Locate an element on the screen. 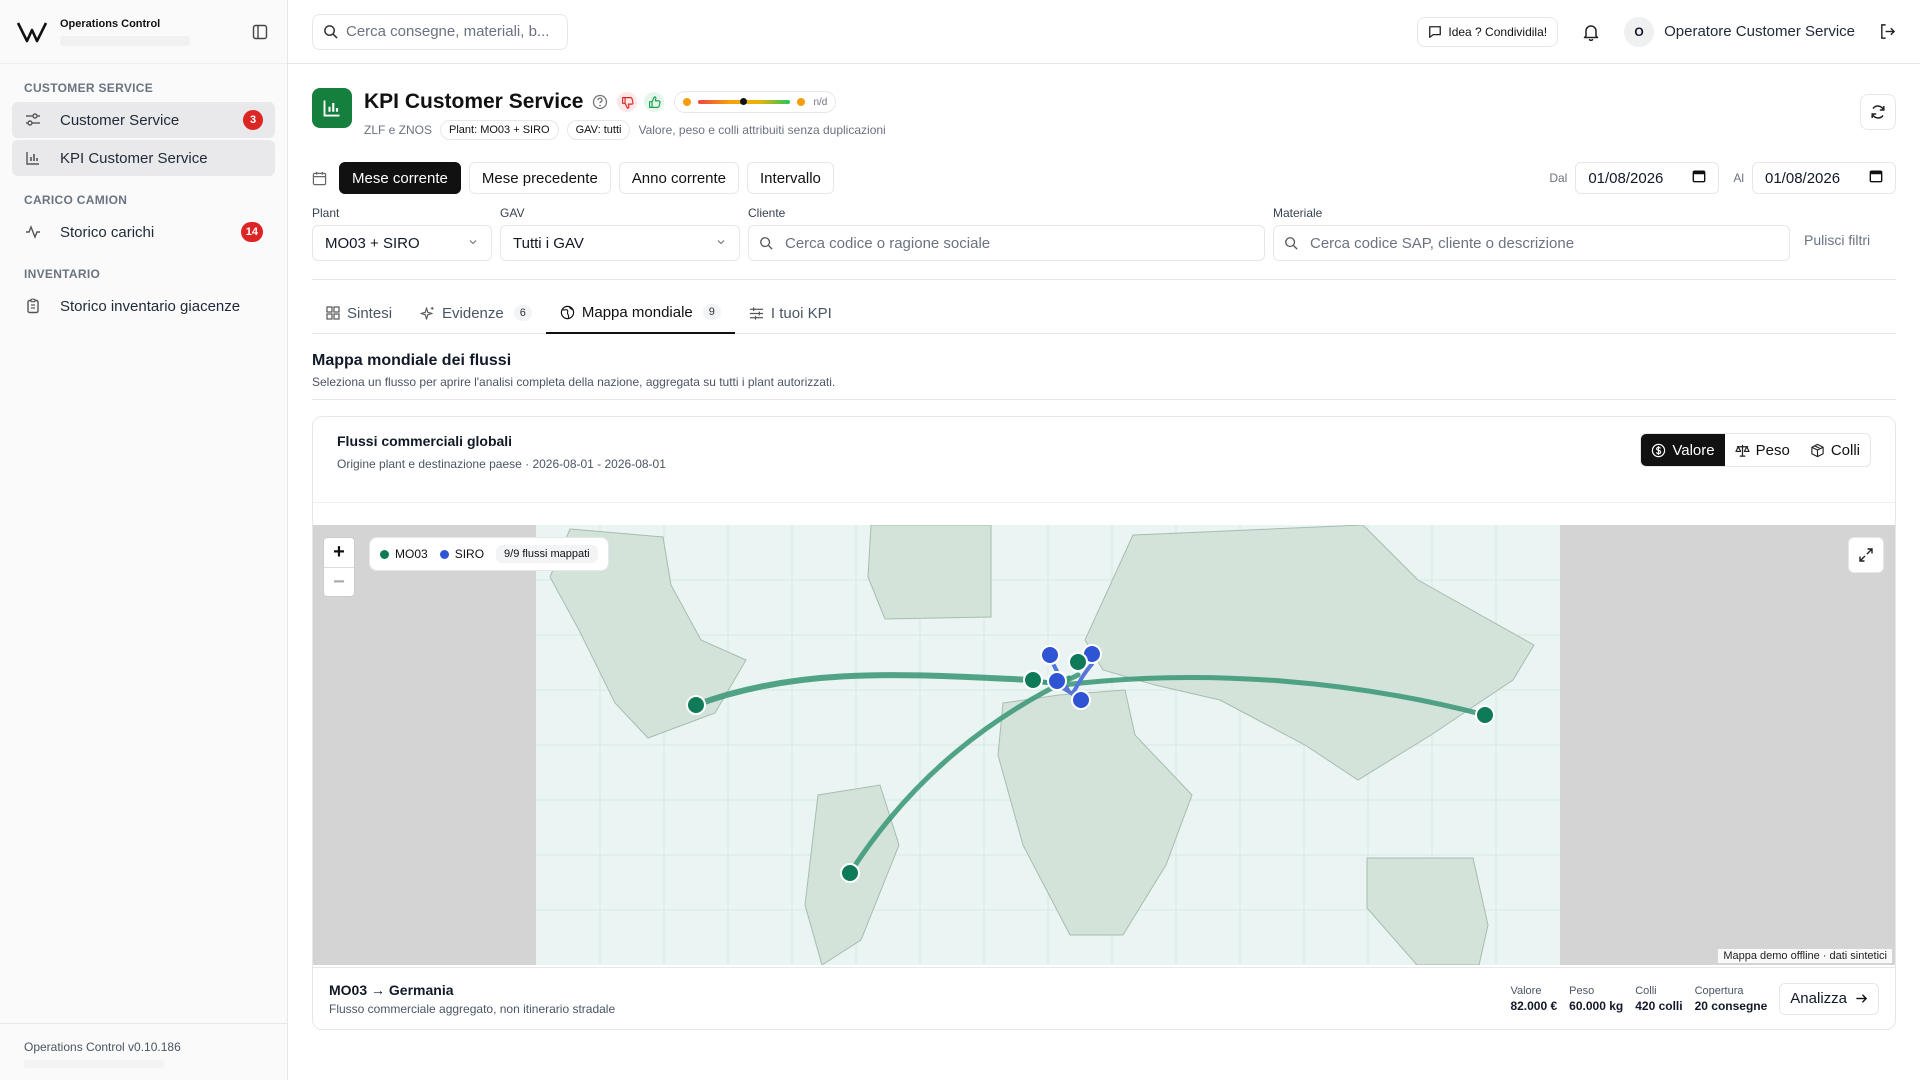 The image size is (1920, 1080). satisfaction-gauge: n/d is located at coordinates (755, 102).